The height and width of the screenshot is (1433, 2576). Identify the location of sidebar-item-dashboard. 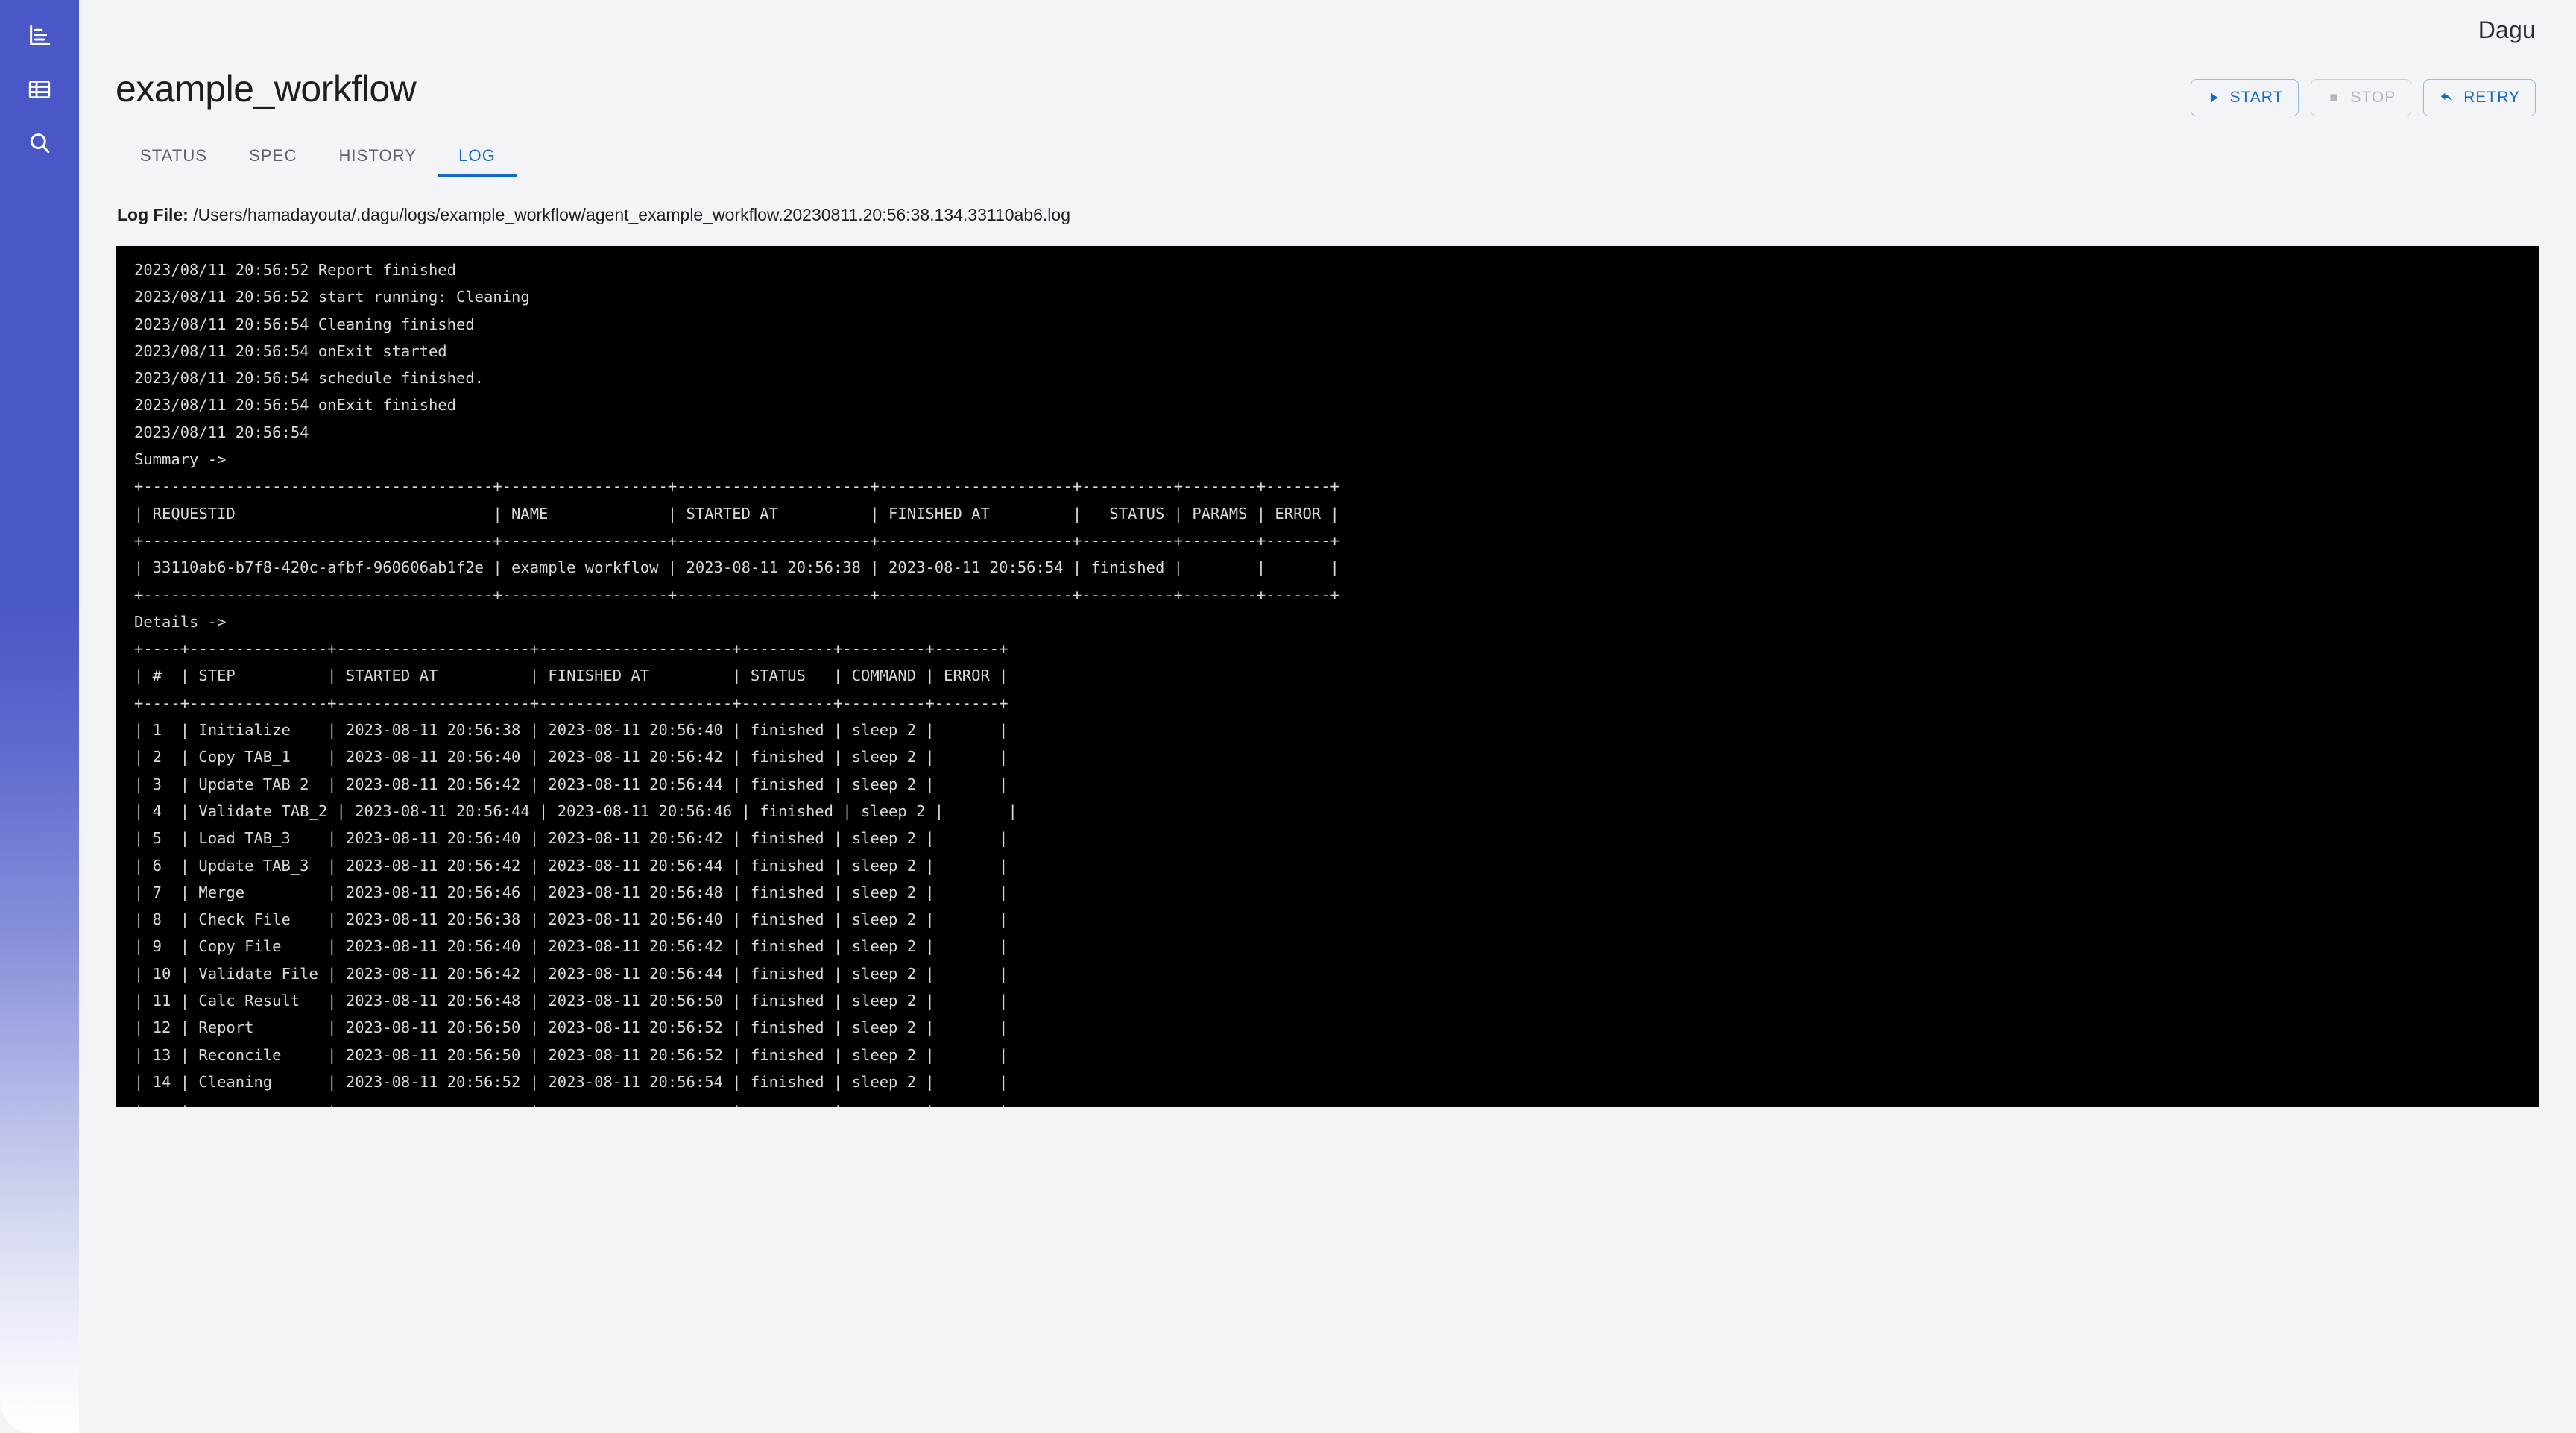
(39, 36).